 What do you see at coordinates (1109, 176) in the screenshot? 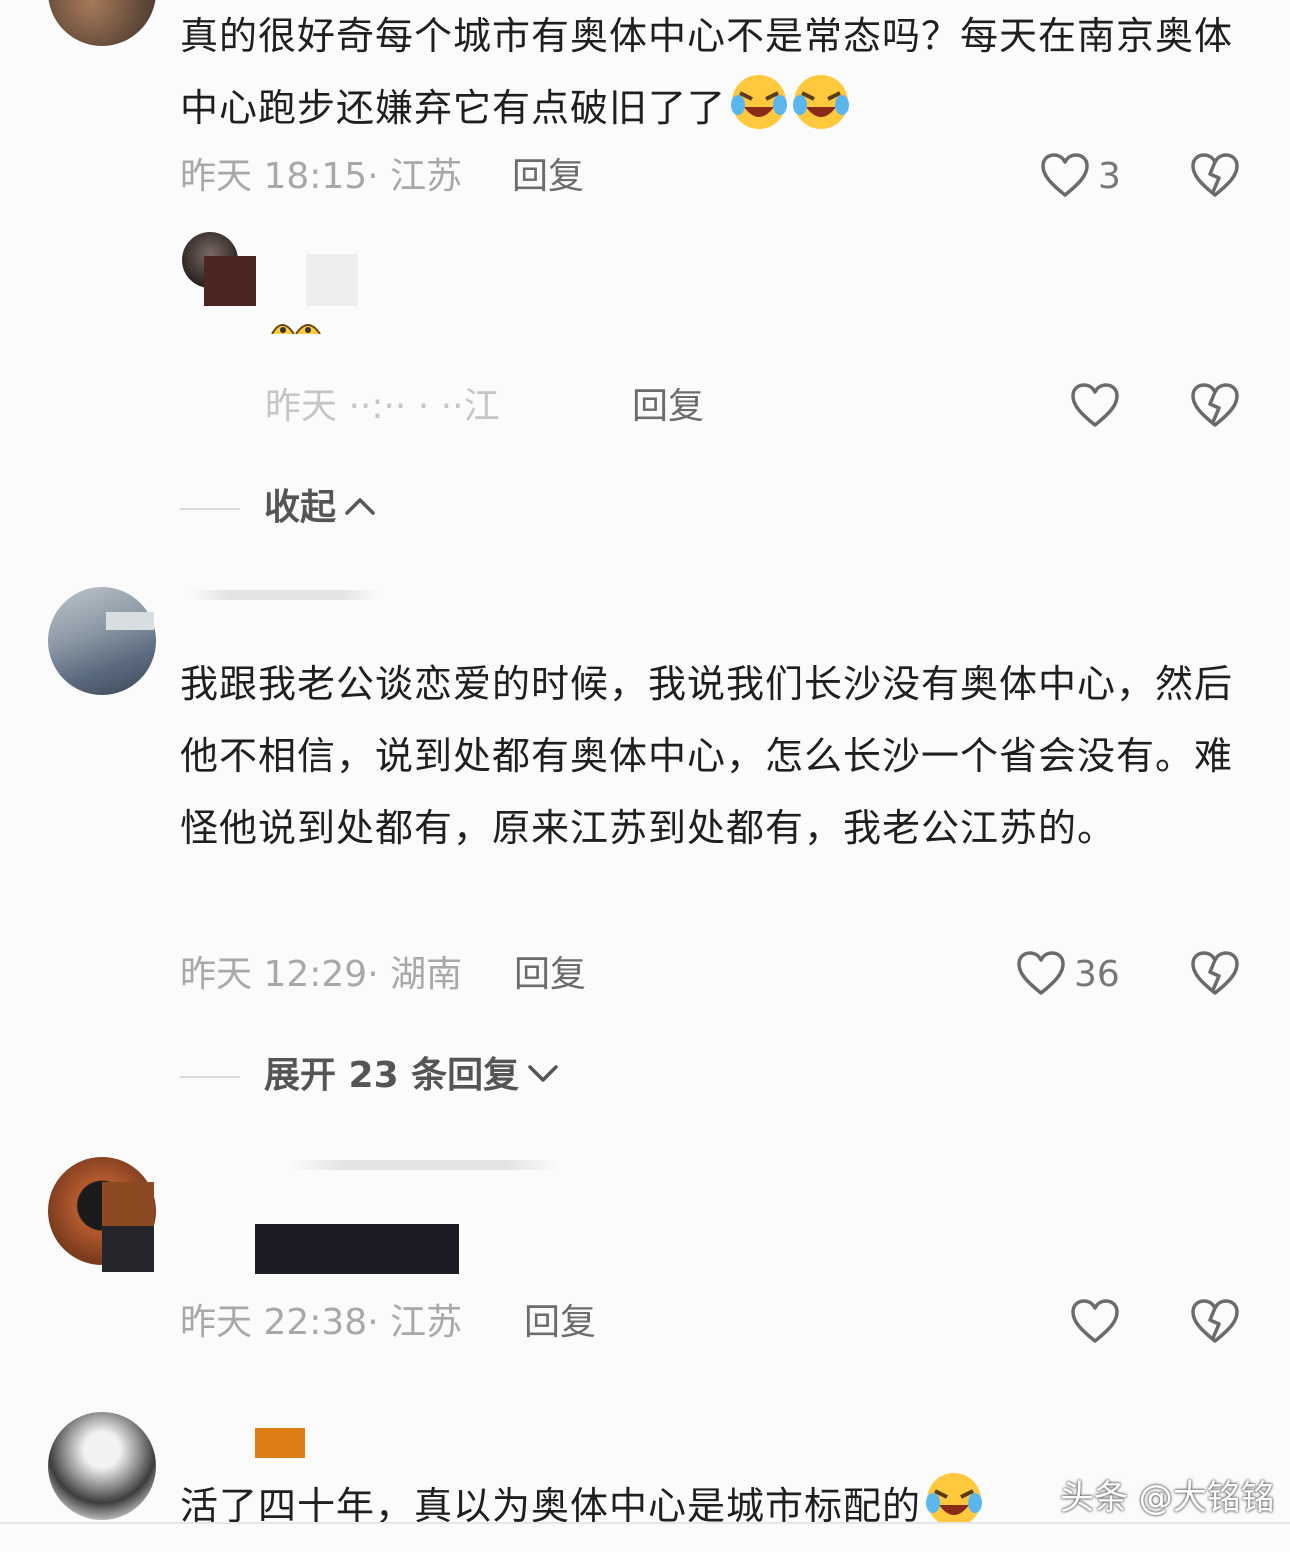
I see `like-count: 3` at bounding box center [1109, 176].